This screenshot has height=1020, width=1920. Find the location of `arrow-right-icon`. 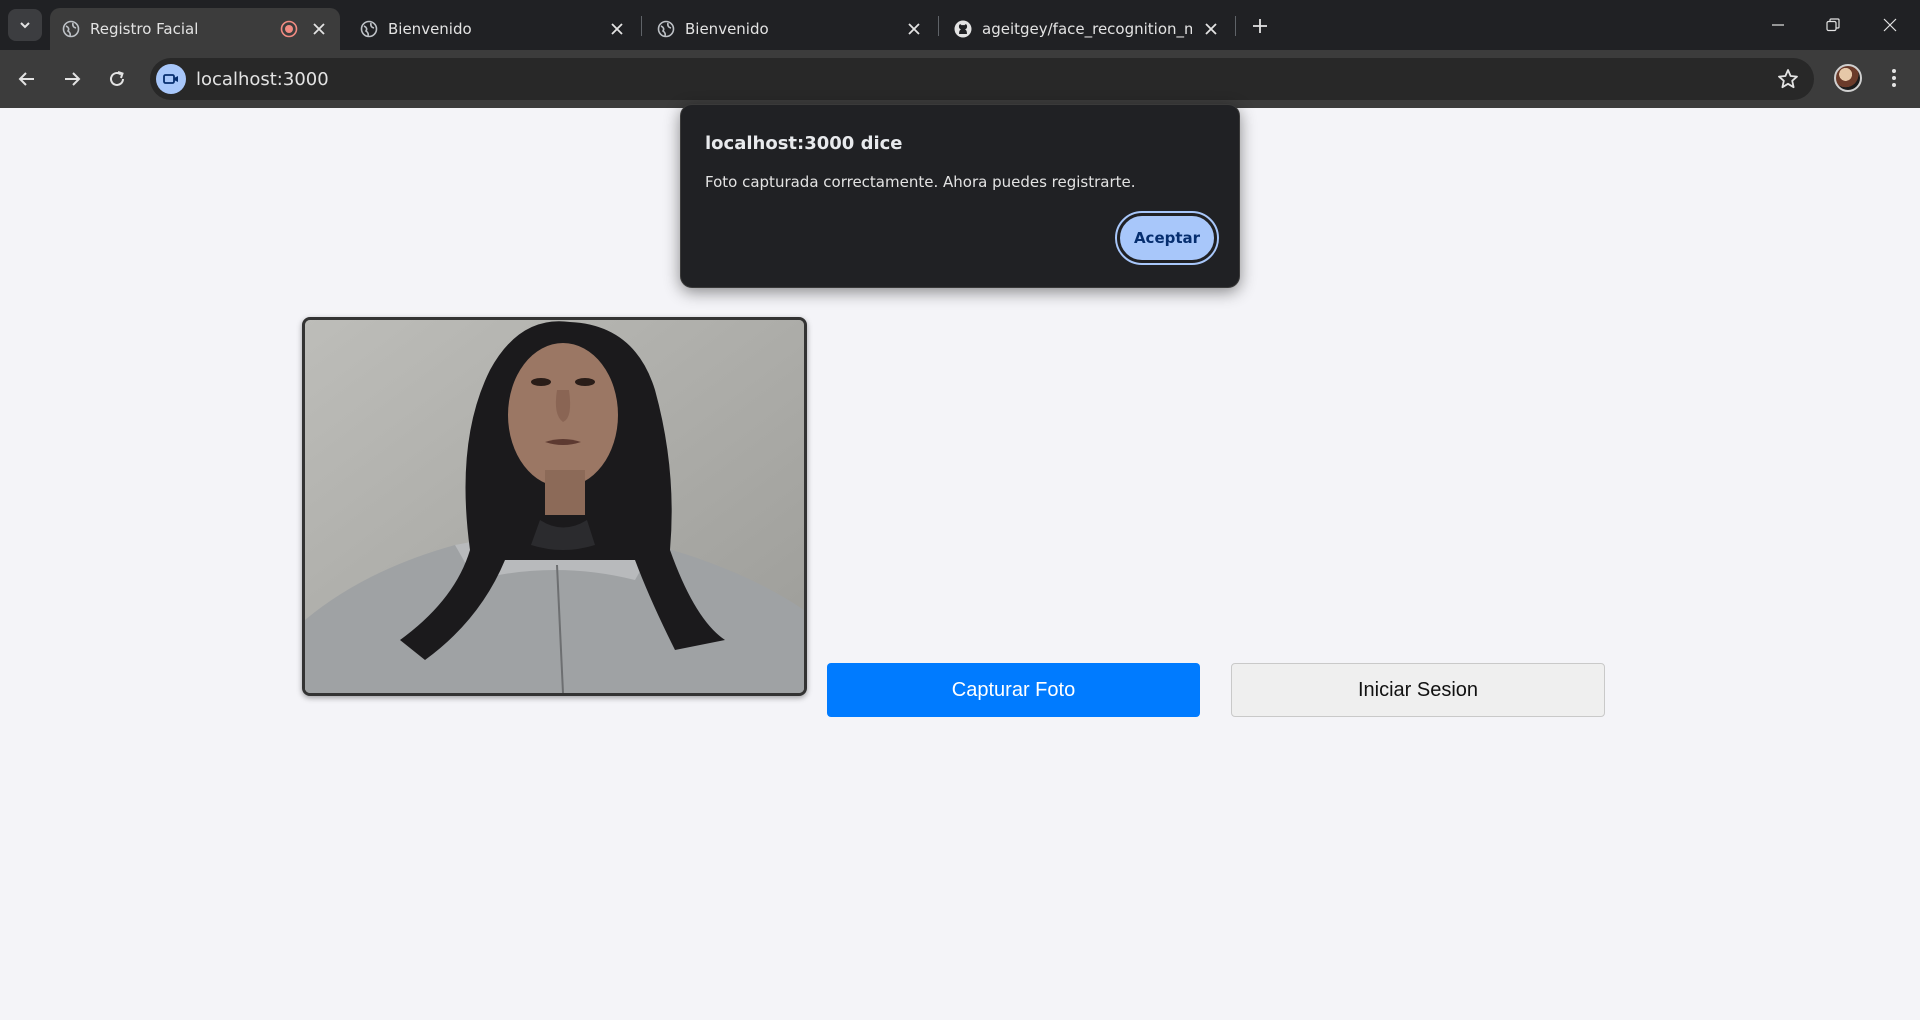

arrow-right-icon is located at coordinates (73, 79).